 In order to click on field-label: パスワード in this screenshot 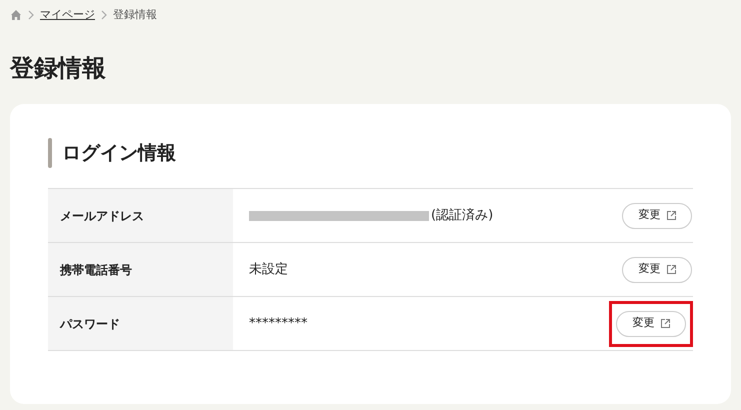, I will do `click(90, 324)`.